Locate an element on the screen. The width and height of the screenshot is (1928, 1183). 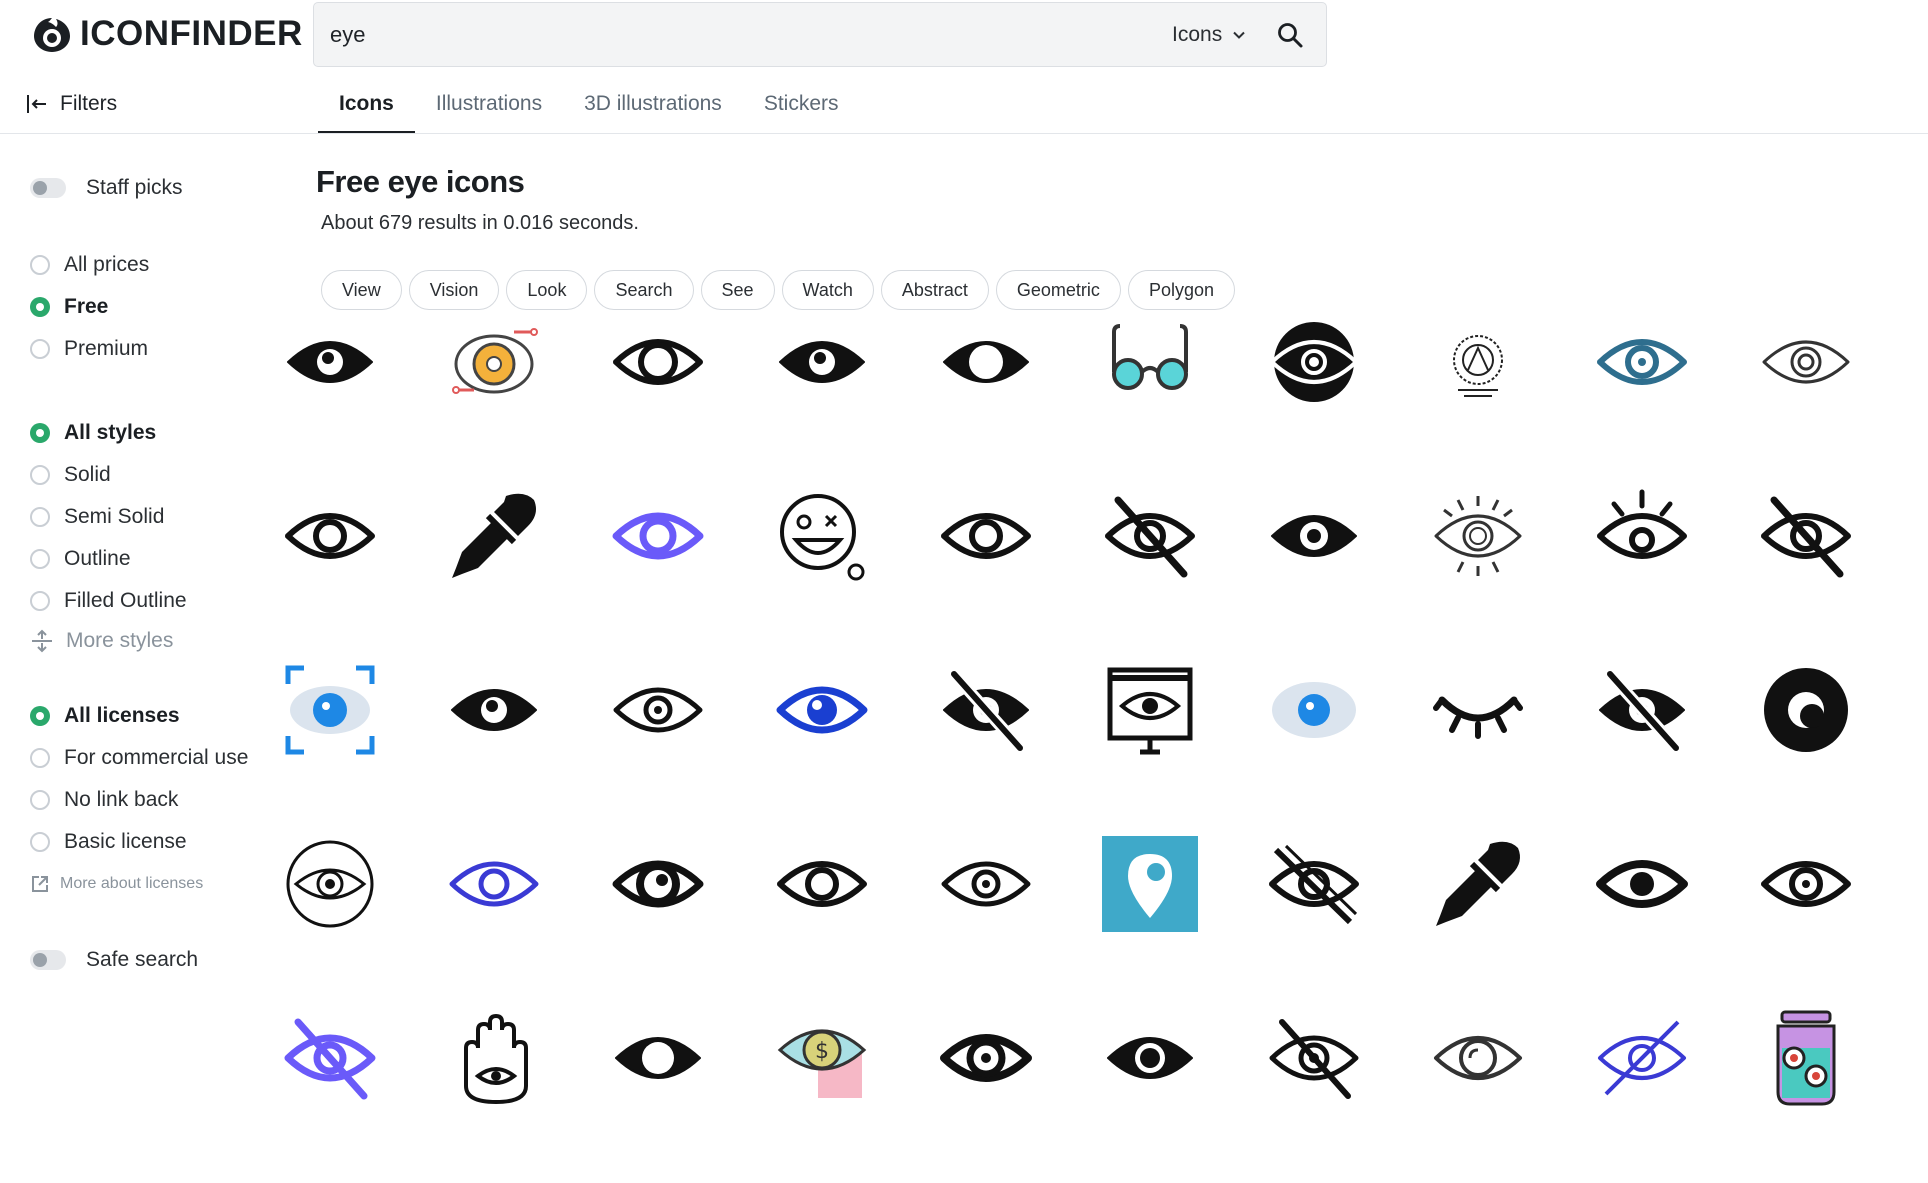
price-option-all: All prices is located at coordinates (89, 265).